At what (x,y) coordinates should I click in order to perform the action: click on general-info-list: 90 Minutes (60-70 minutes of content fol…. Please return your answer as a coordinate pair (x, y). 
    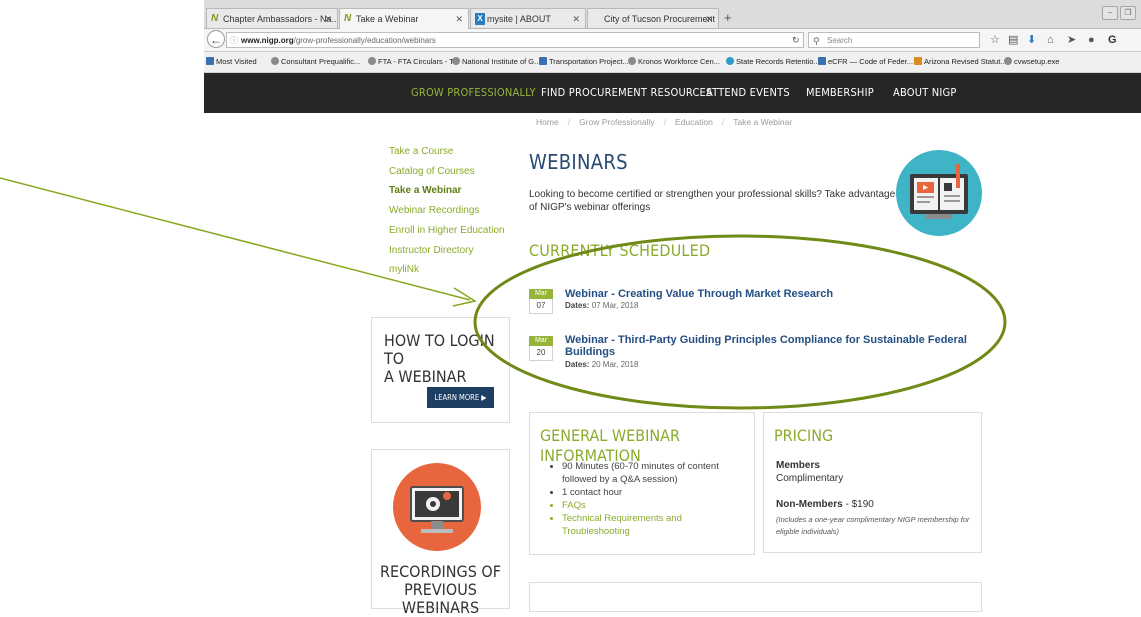
    Looking at the image, I should click on (651, 499).